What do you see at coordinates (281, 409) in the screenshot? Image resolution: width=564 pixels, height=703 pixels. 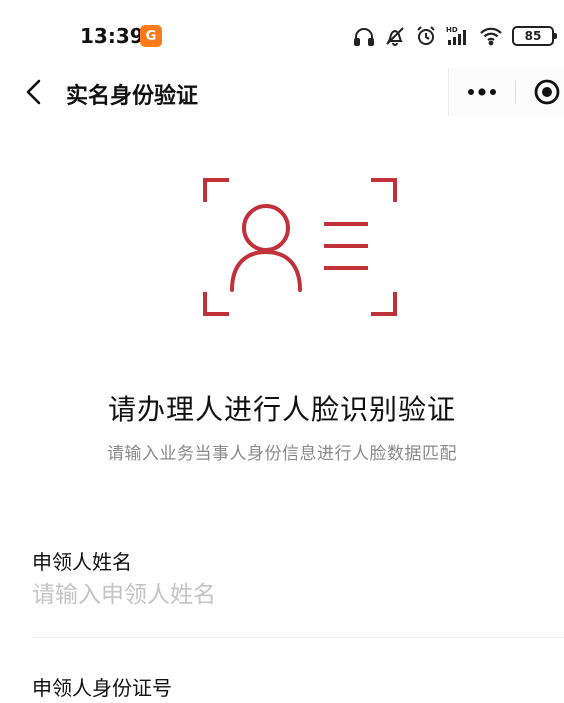 I see `main-heading: 请办理人进行人脸识别验证` at bounding box center [281, 409].